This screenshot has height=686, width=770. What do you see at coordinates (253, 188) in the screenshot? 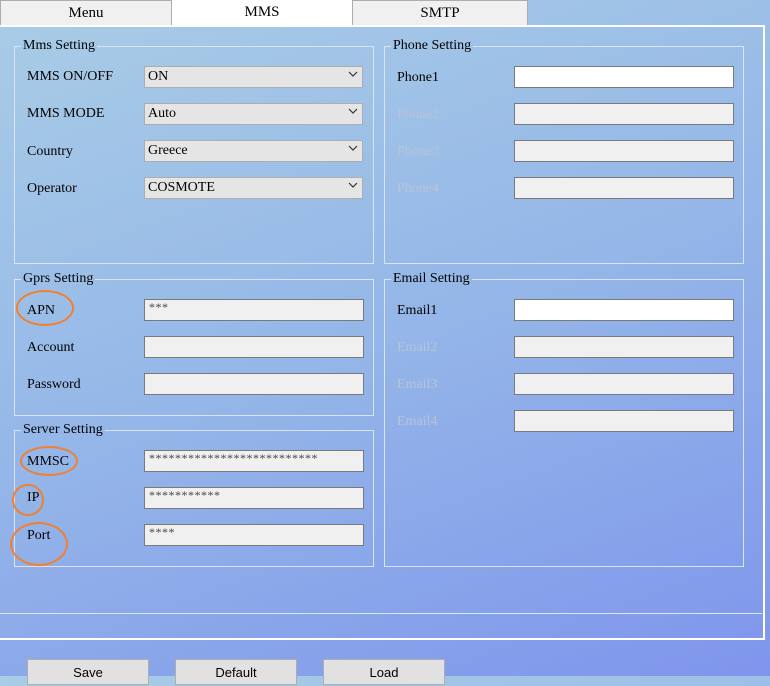
I see `operator-select: COSMOTE` at bounding box center [253, 188].